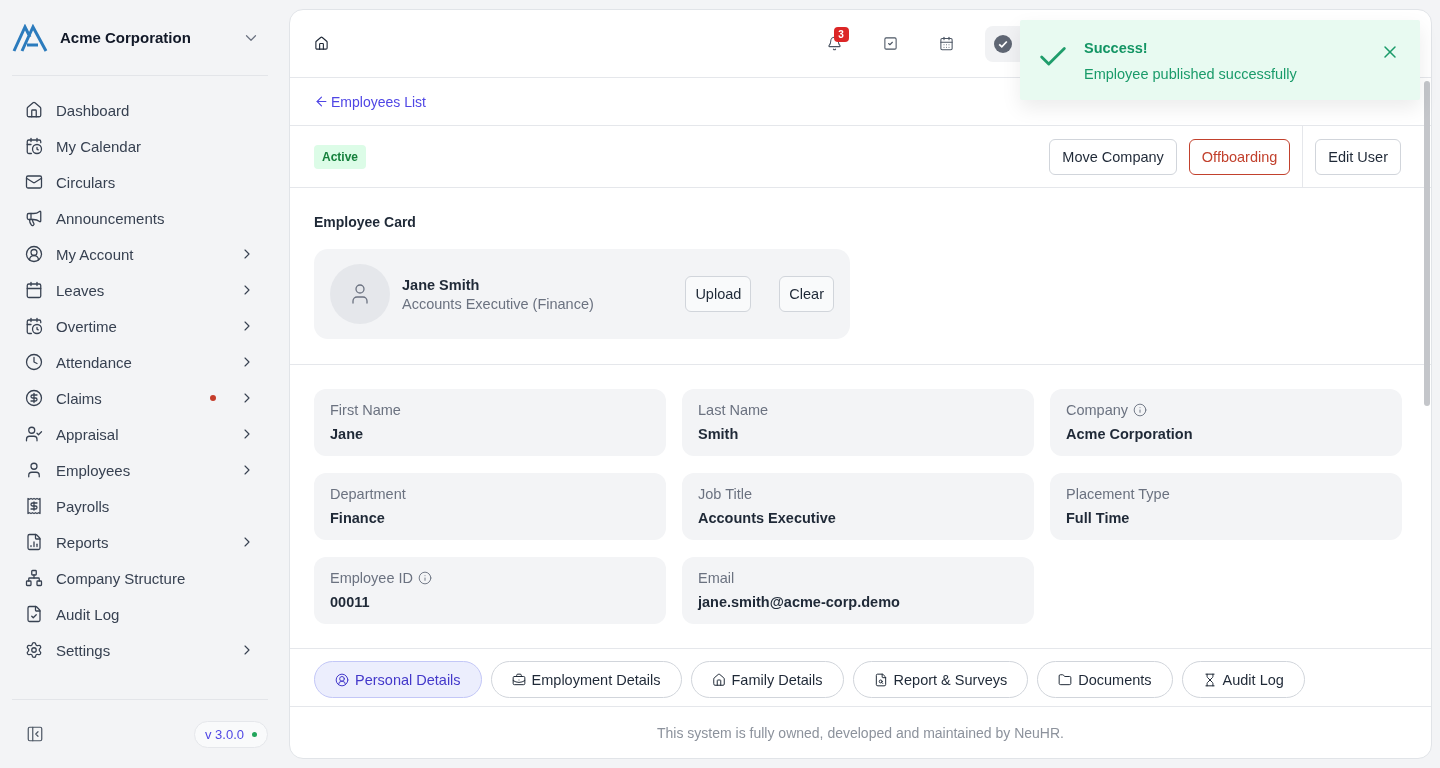 This screenshot has height=768, width=1440. What do you see at coordinates (140, 110) in the screenshot?
I see `sidebar-item: Dashboard` at bounding box center [140, 110].